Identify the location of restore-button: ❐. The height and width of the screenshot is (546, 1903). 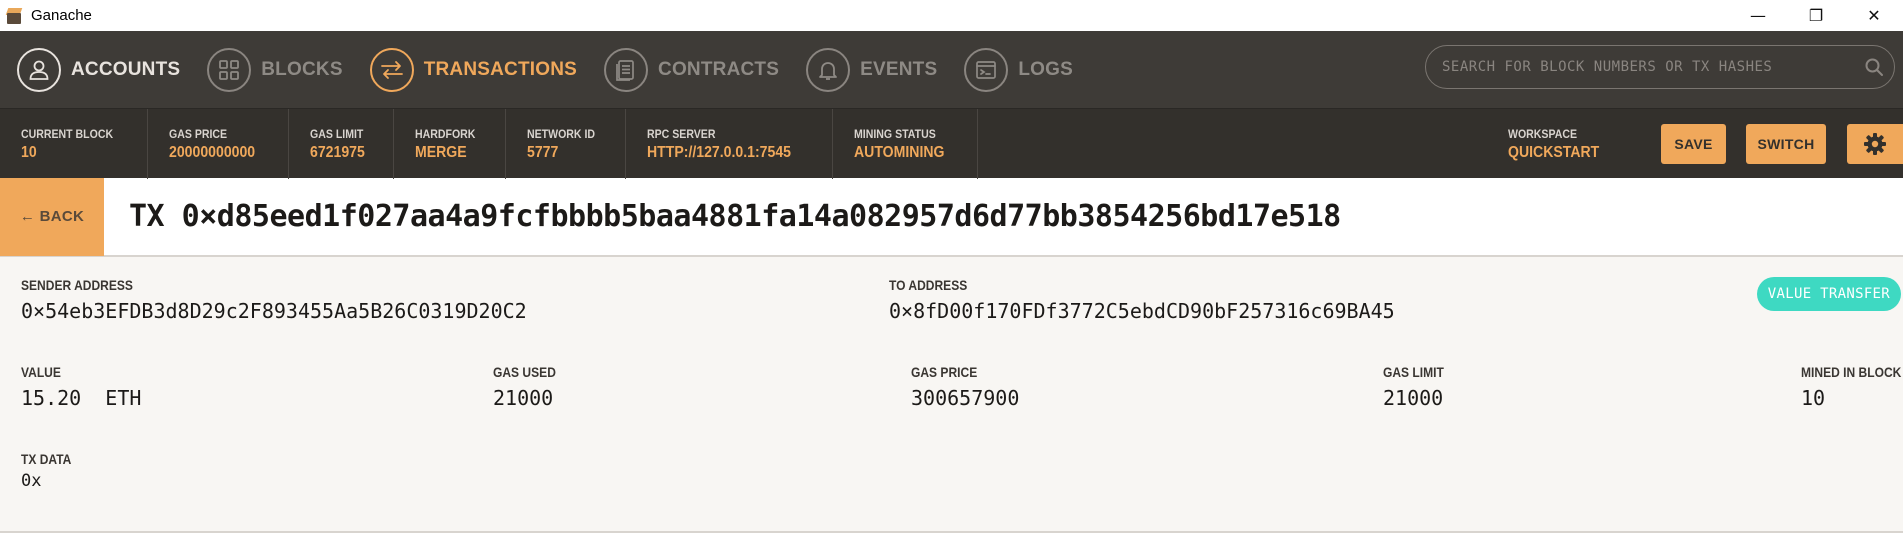
(1816, 15).